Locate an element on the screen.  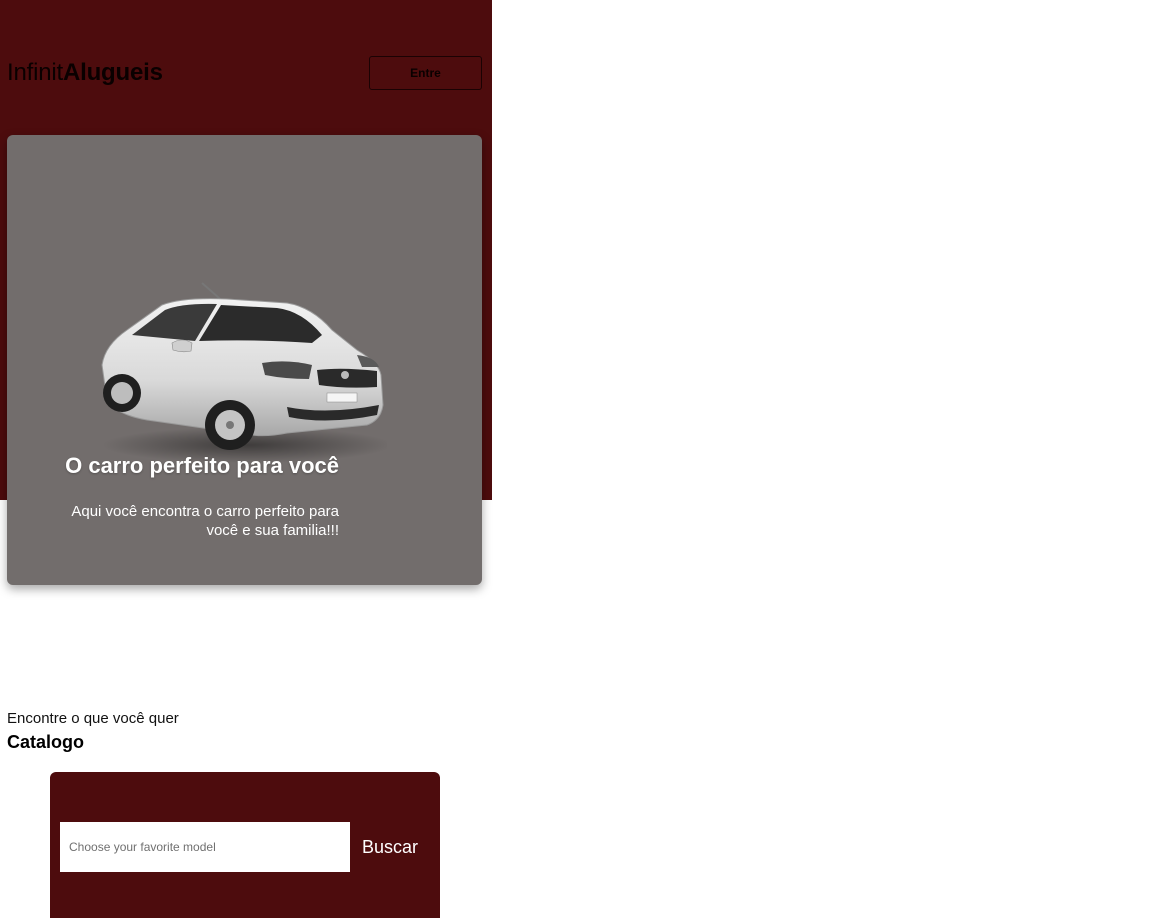
search-panel: Buscar is located at coordinates (245, 845).